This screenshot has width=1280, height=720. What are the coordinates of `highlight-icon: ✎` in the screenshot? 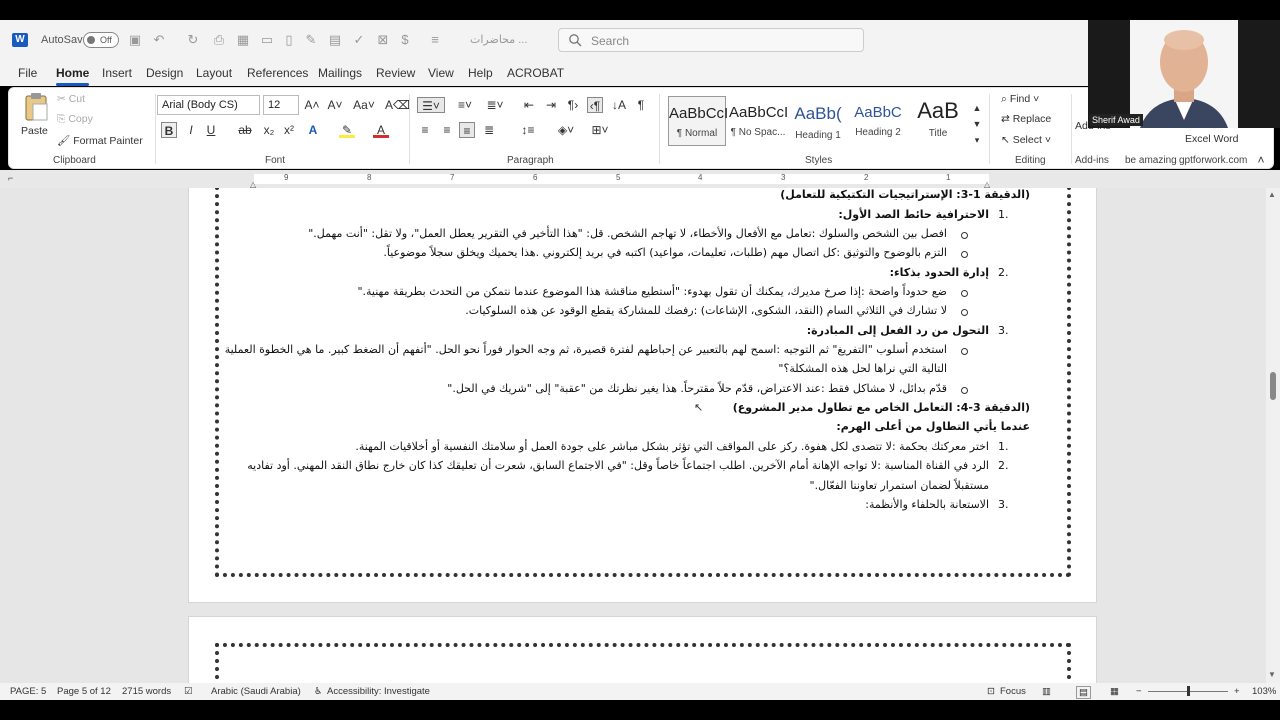 It's located at (347, 130).